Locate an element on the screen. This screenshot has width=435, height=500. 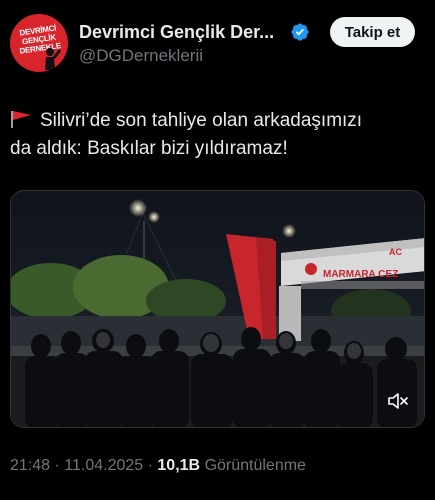
tweet-line-1-text: Silivri’de son tahliye olan arkadaşımızı is located at coordinates (201, 120).